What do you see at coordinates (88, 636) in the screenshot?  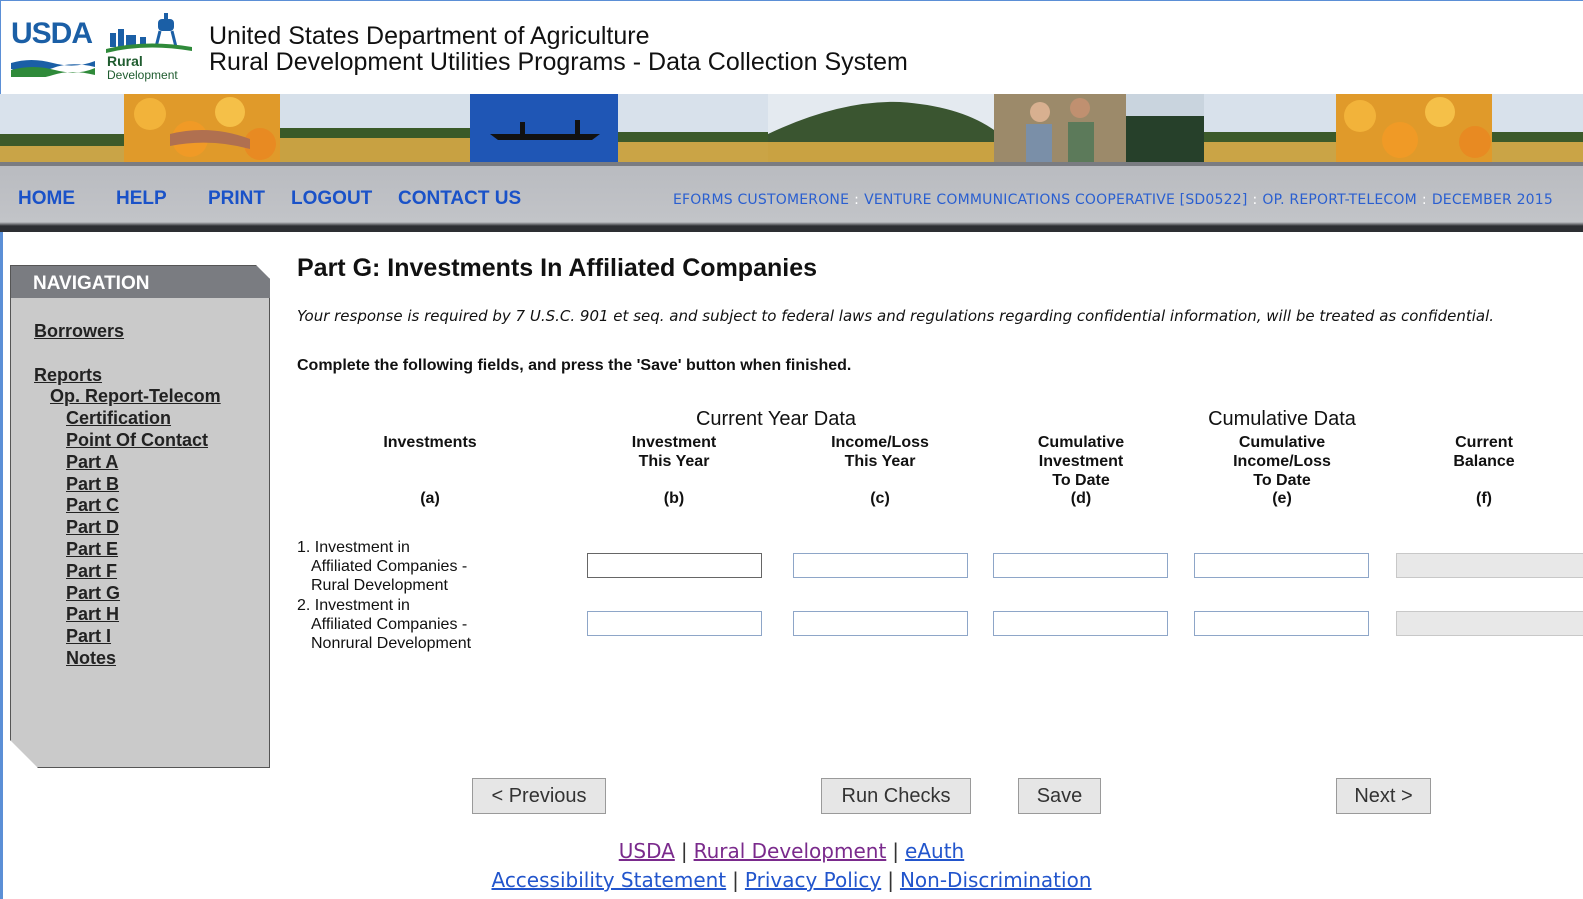 I see `nav-part-i-link: Part I` at bounding box center [88, 636].